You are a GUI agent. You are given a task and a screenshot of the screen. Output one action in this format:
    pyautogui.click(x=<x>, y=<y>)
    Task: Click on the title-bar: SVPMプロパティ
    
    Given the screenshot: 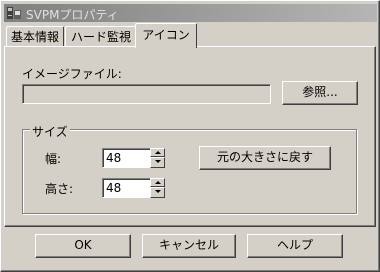 What is the action you would take?
    pyautogui.click(x=190, y=13)
    